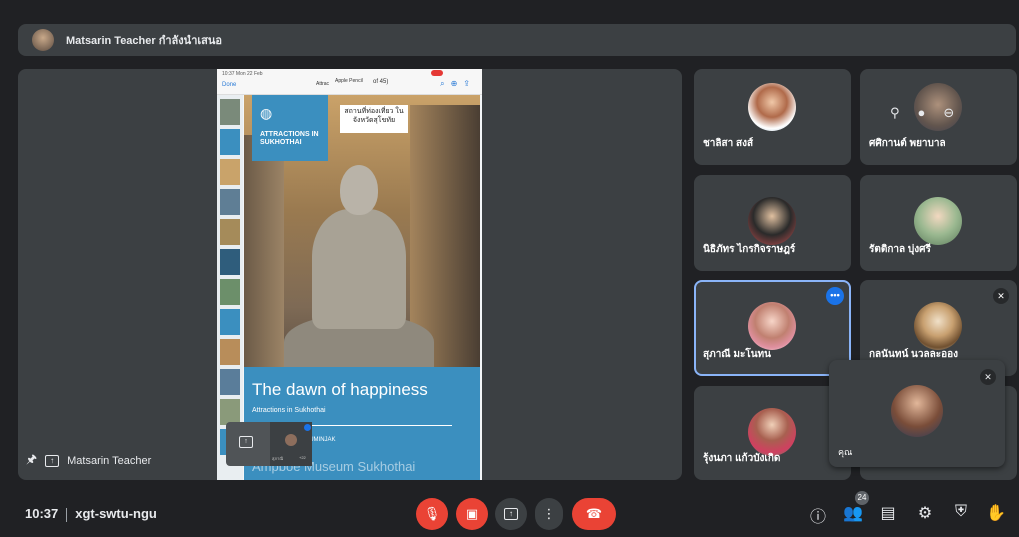 The image size is (1019, 537). What do you see at coordinates (302, 457) in the screenshot?
I see `mini-tile-count: +22` at bounding box center [302, 457].